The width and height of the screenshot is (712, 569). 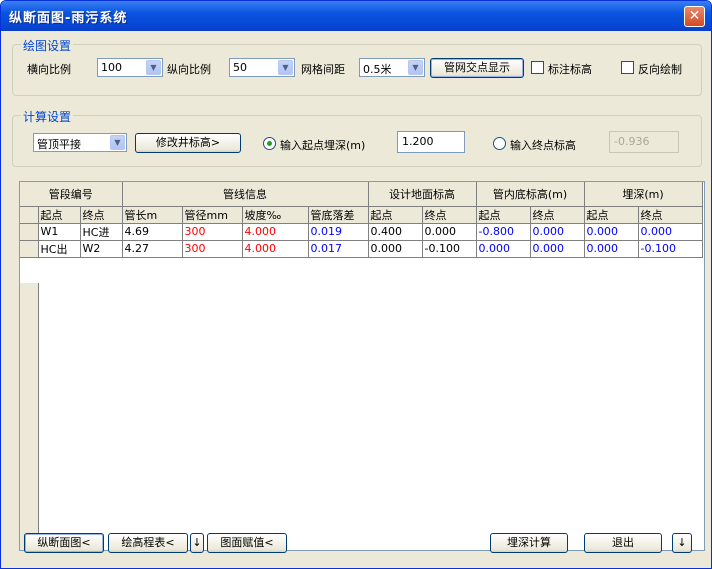 I want to click on depth-calc-button: 埋深计算, so click(x=529, y=543).